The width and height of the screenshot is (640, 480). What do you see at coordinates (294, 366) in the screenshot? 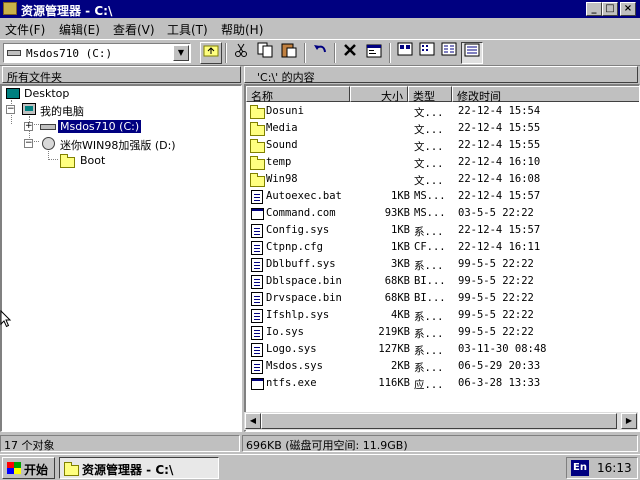
I see `file-name: Msdos.sys` at bounding box center [294, 366].